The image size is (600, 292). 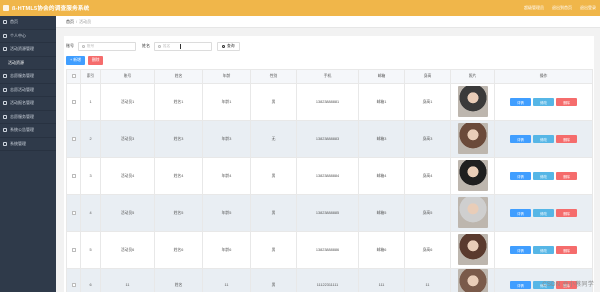 I want to click on cell-email: 邮箱6, so click(x=381, y=250).